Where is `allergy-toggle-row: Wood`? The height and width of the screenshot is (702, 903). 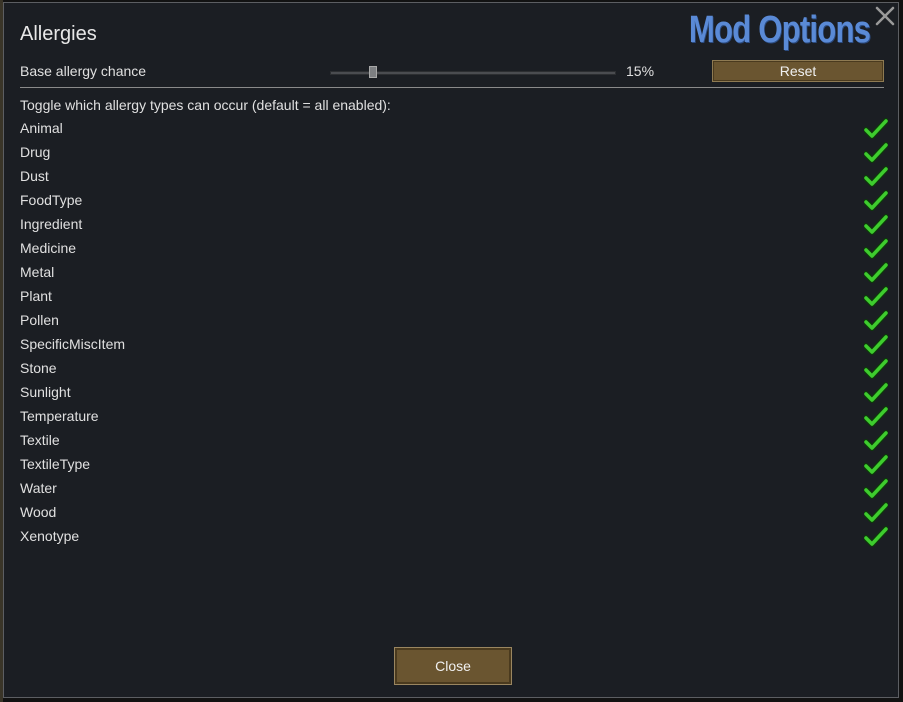
allergy-toggle-row: Wood is located at coordinates (454, 512).